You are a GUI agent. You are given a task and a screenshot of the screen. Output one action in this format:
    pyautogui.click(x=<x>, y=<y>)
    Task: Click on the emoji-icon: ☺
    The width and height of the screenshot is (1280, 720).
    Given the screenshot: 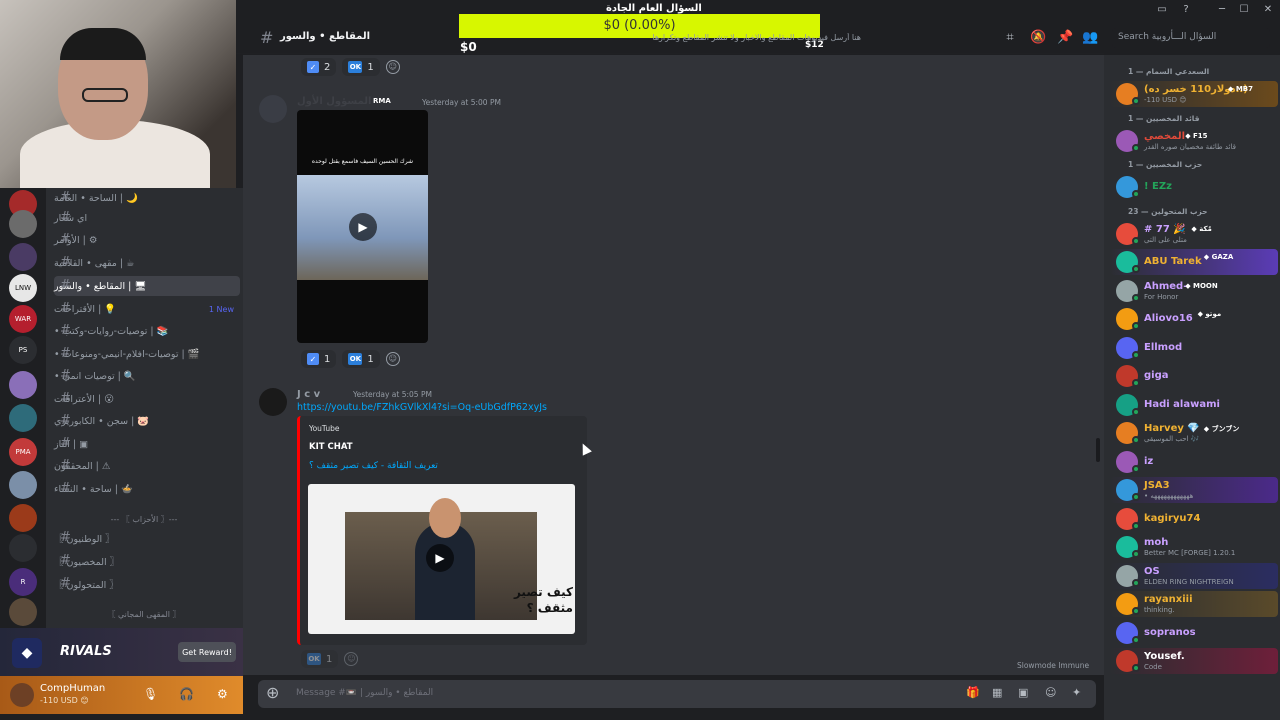 What is the action you would take?
    pyautogui.click(x=1050, y=692)
    